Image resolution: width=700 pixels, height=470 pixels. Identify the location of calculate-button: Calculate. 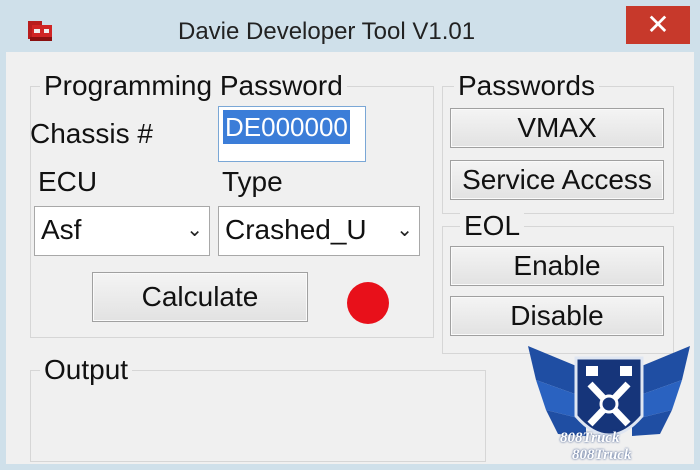
(200, 297).